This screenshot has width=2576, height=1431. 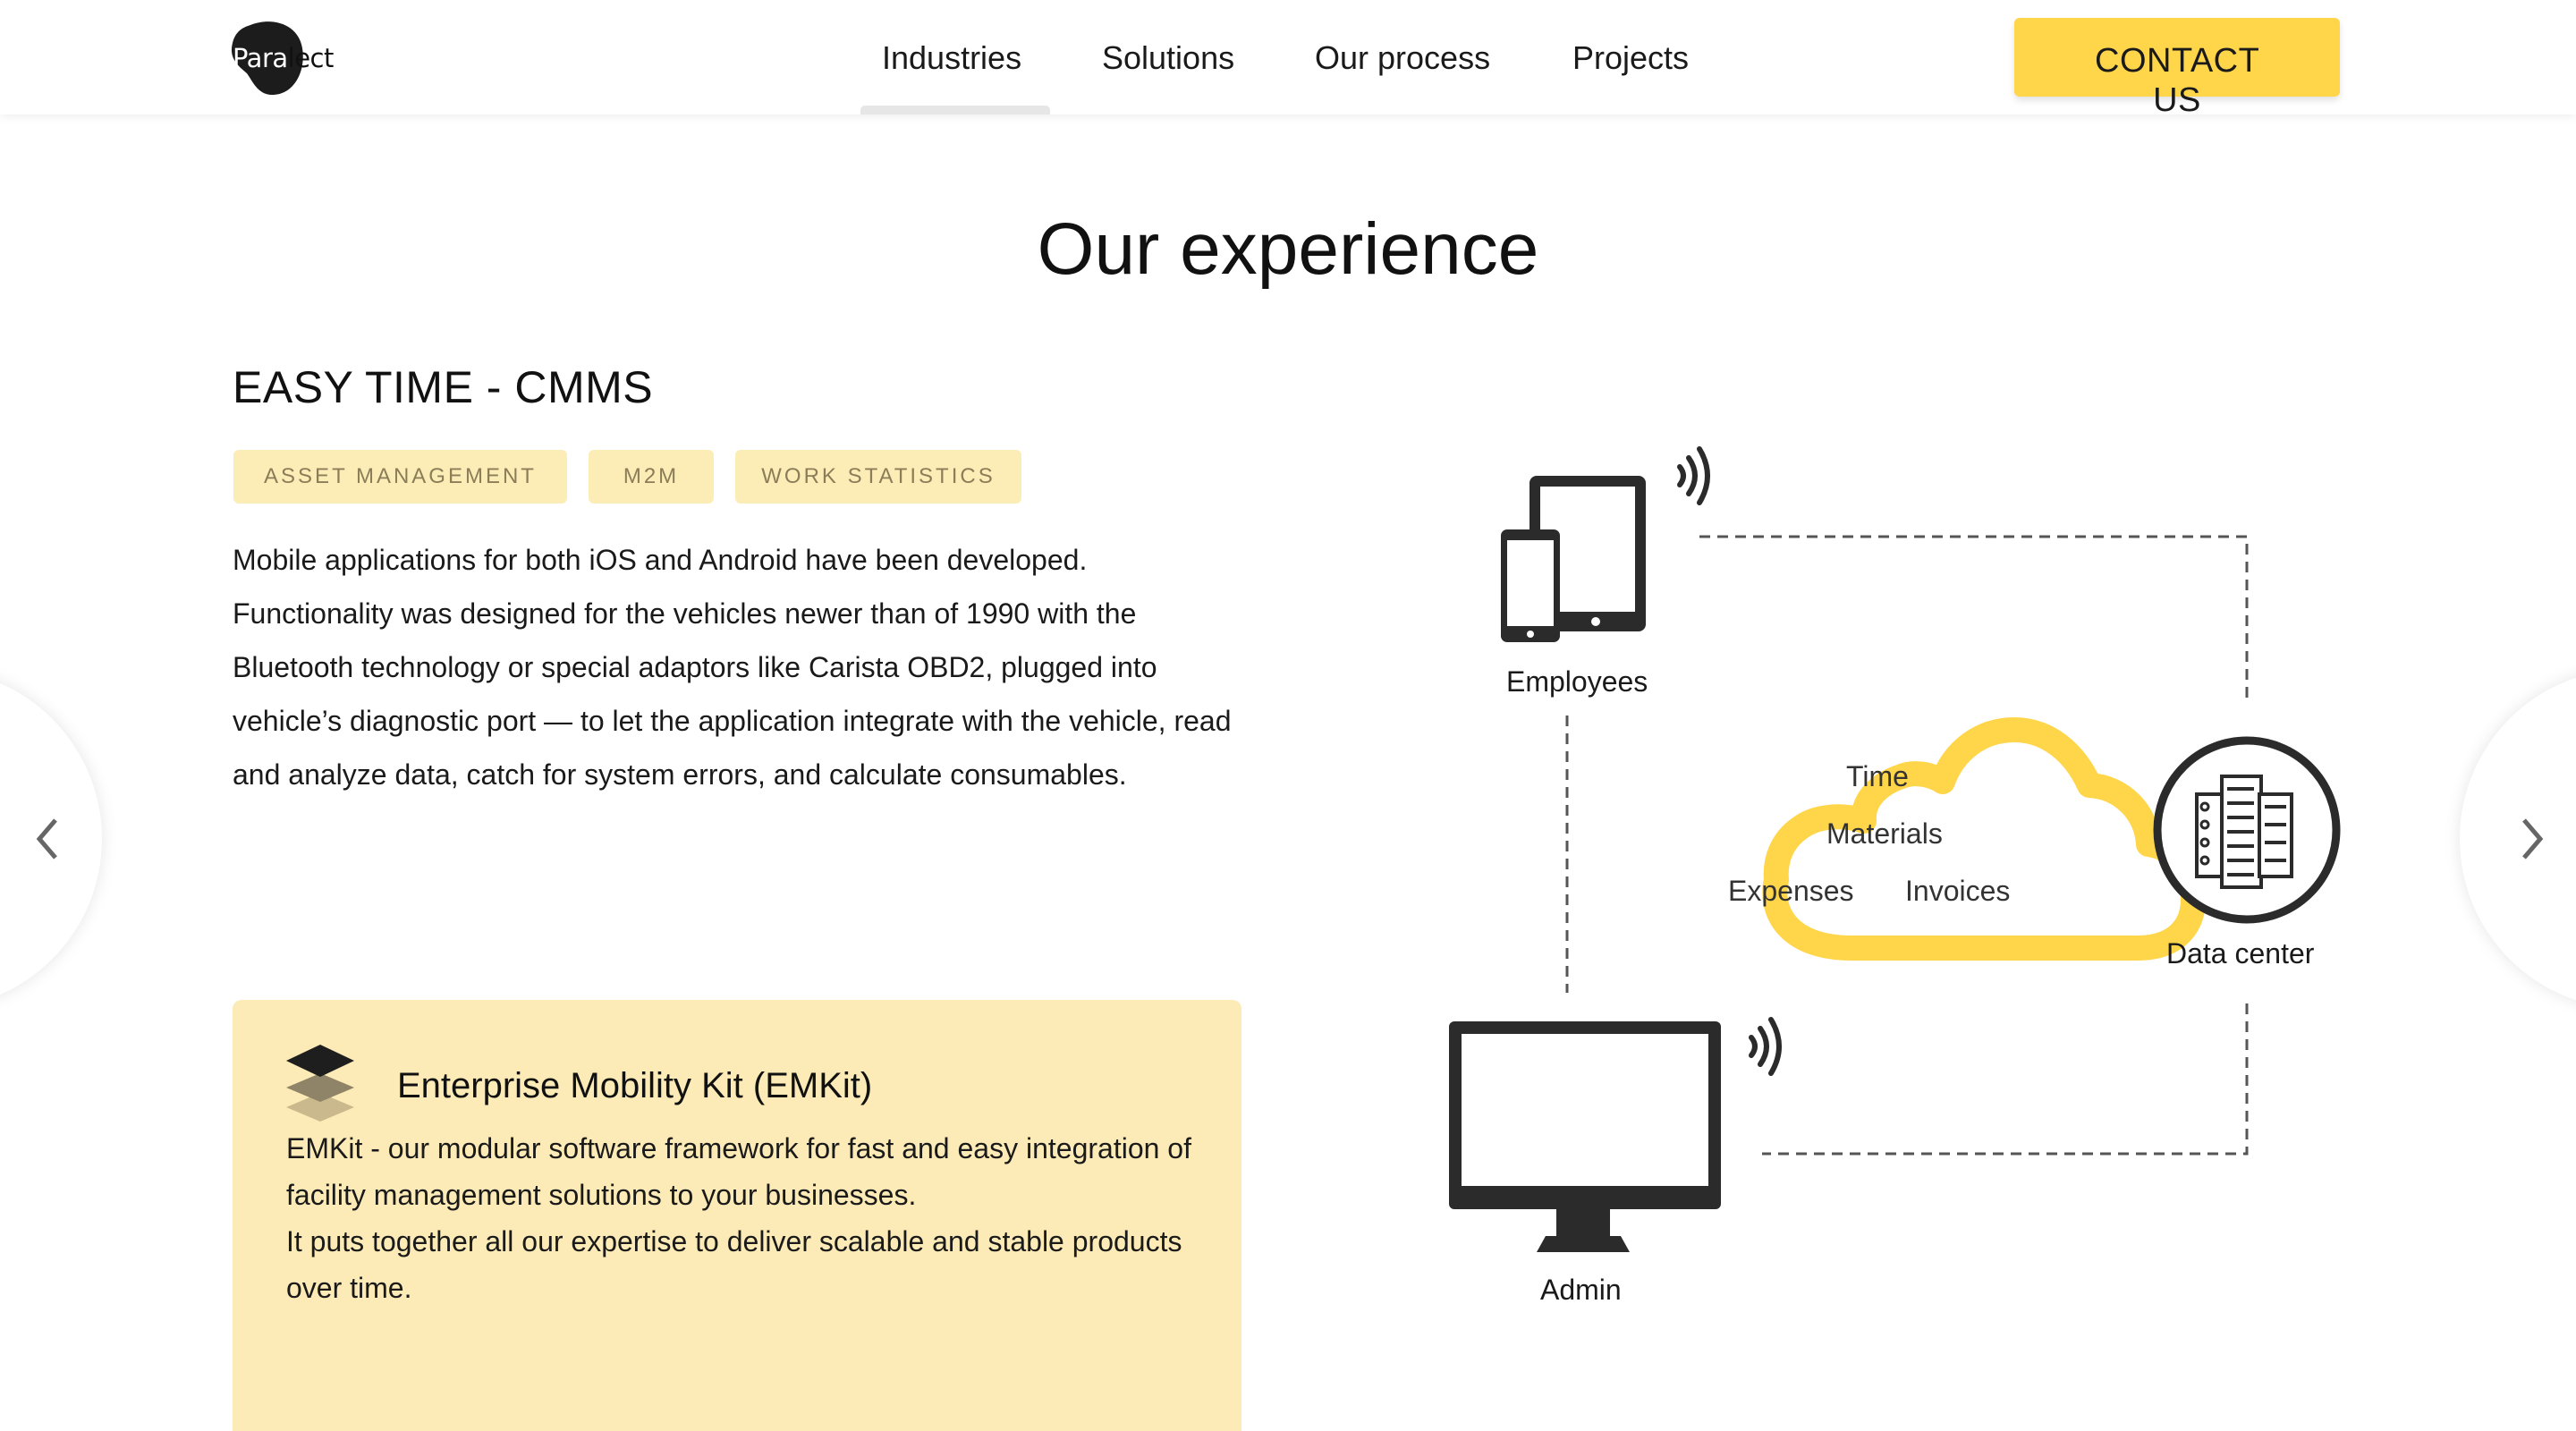 I want to click on chevron-right-icon, so click(x=2533, y=839).